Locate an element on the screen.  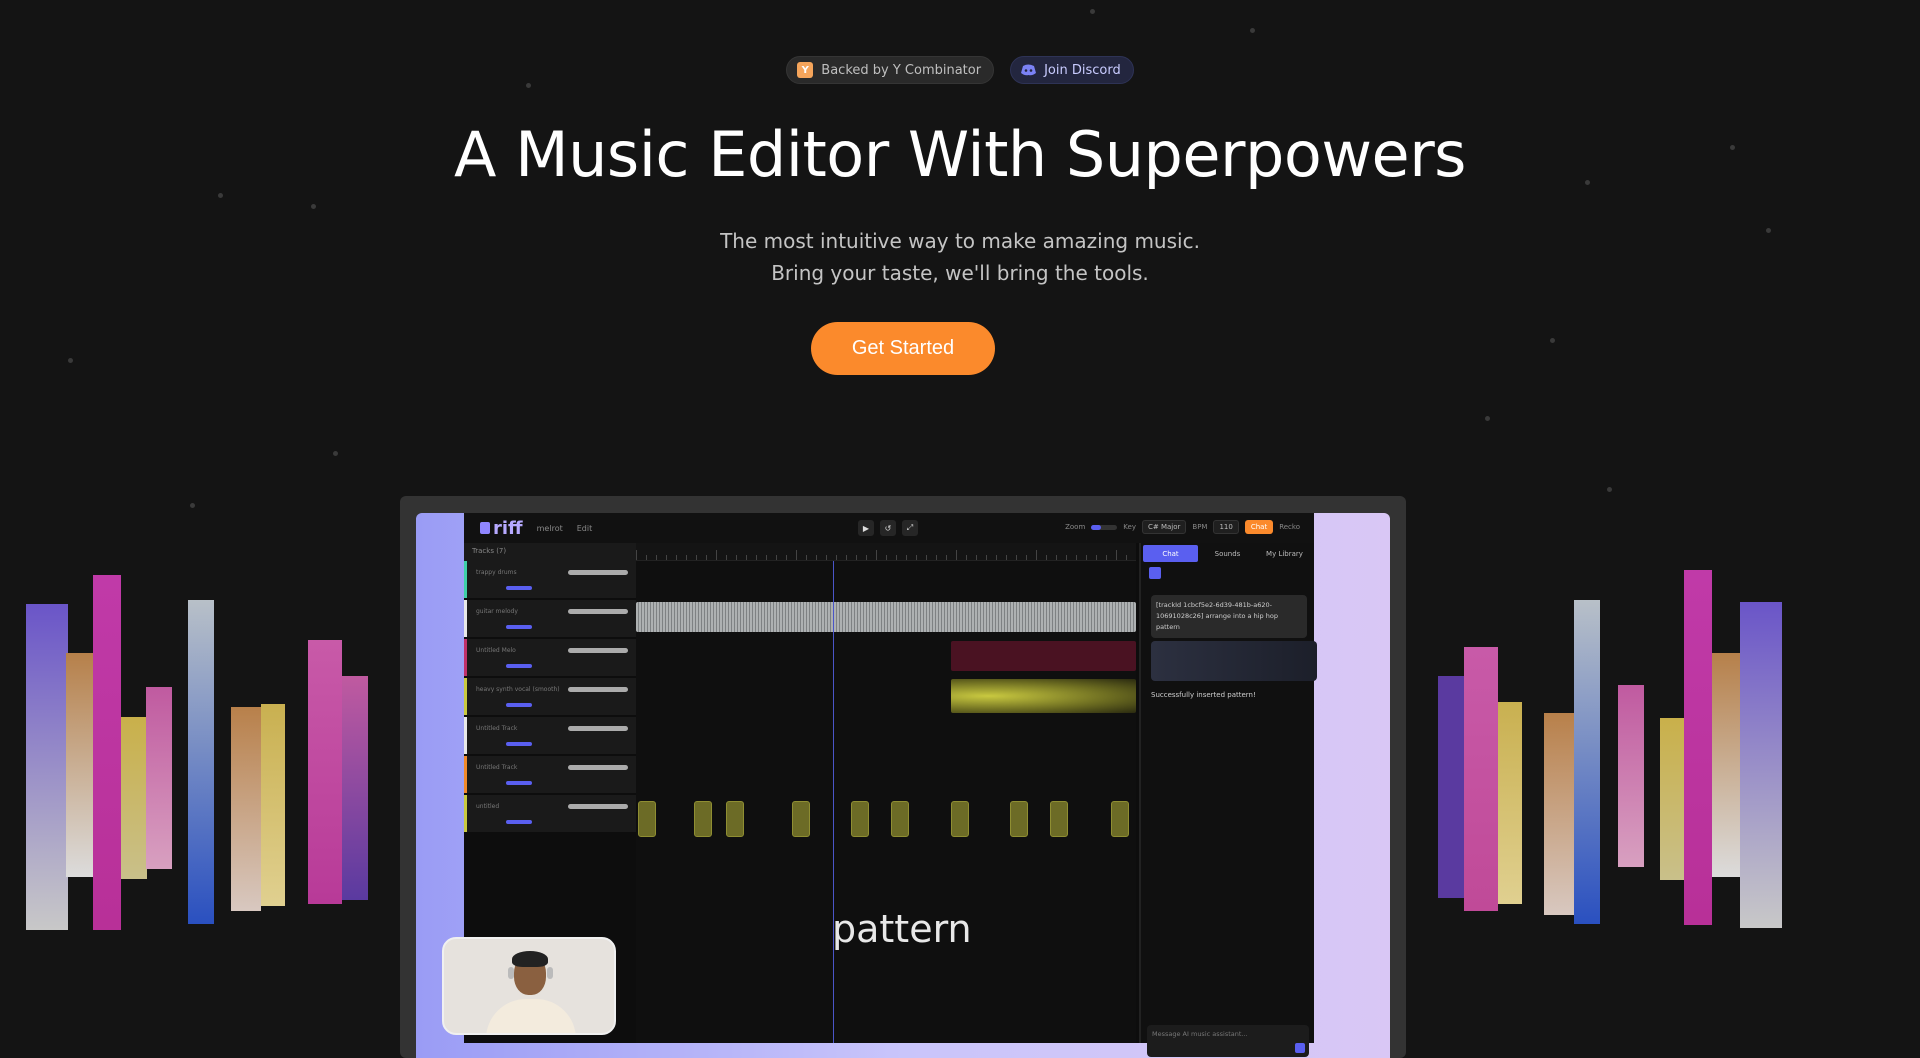
track-row: trappy drums is located at coordinates (550, 580).